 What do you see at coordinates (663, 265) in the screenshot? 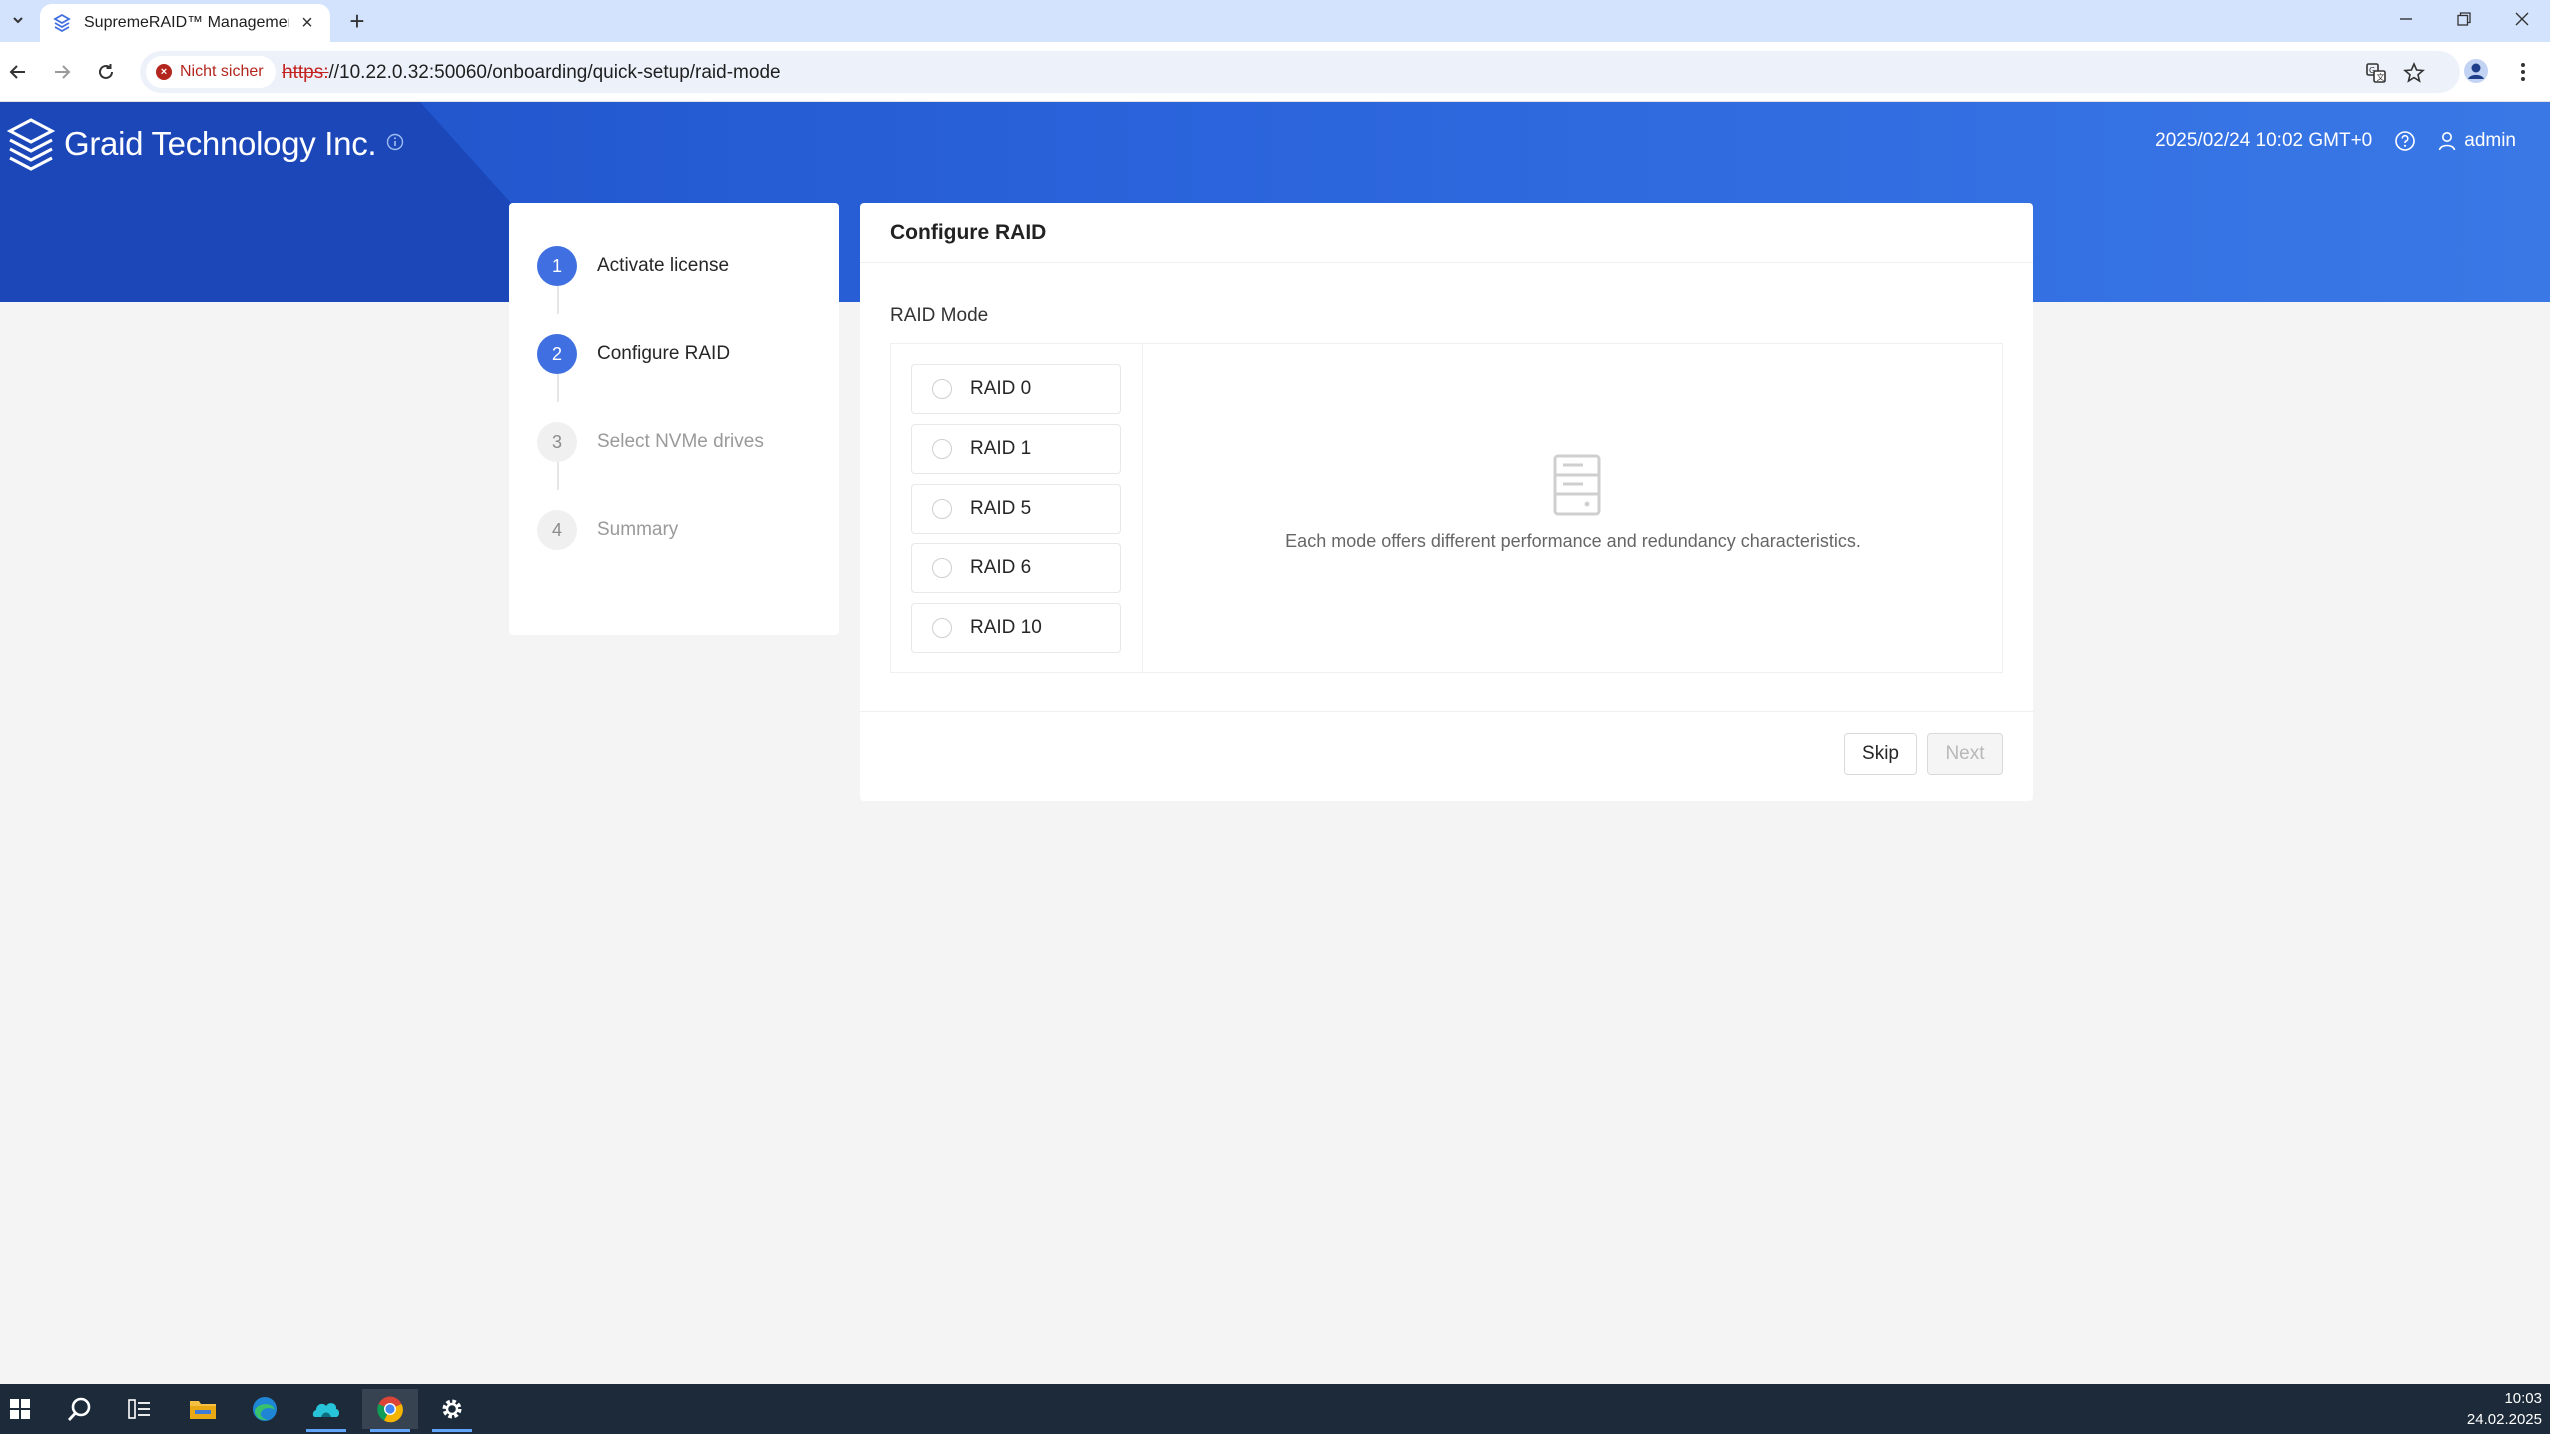
I see `step-label: Activate license` at bounding box center [663, 265].